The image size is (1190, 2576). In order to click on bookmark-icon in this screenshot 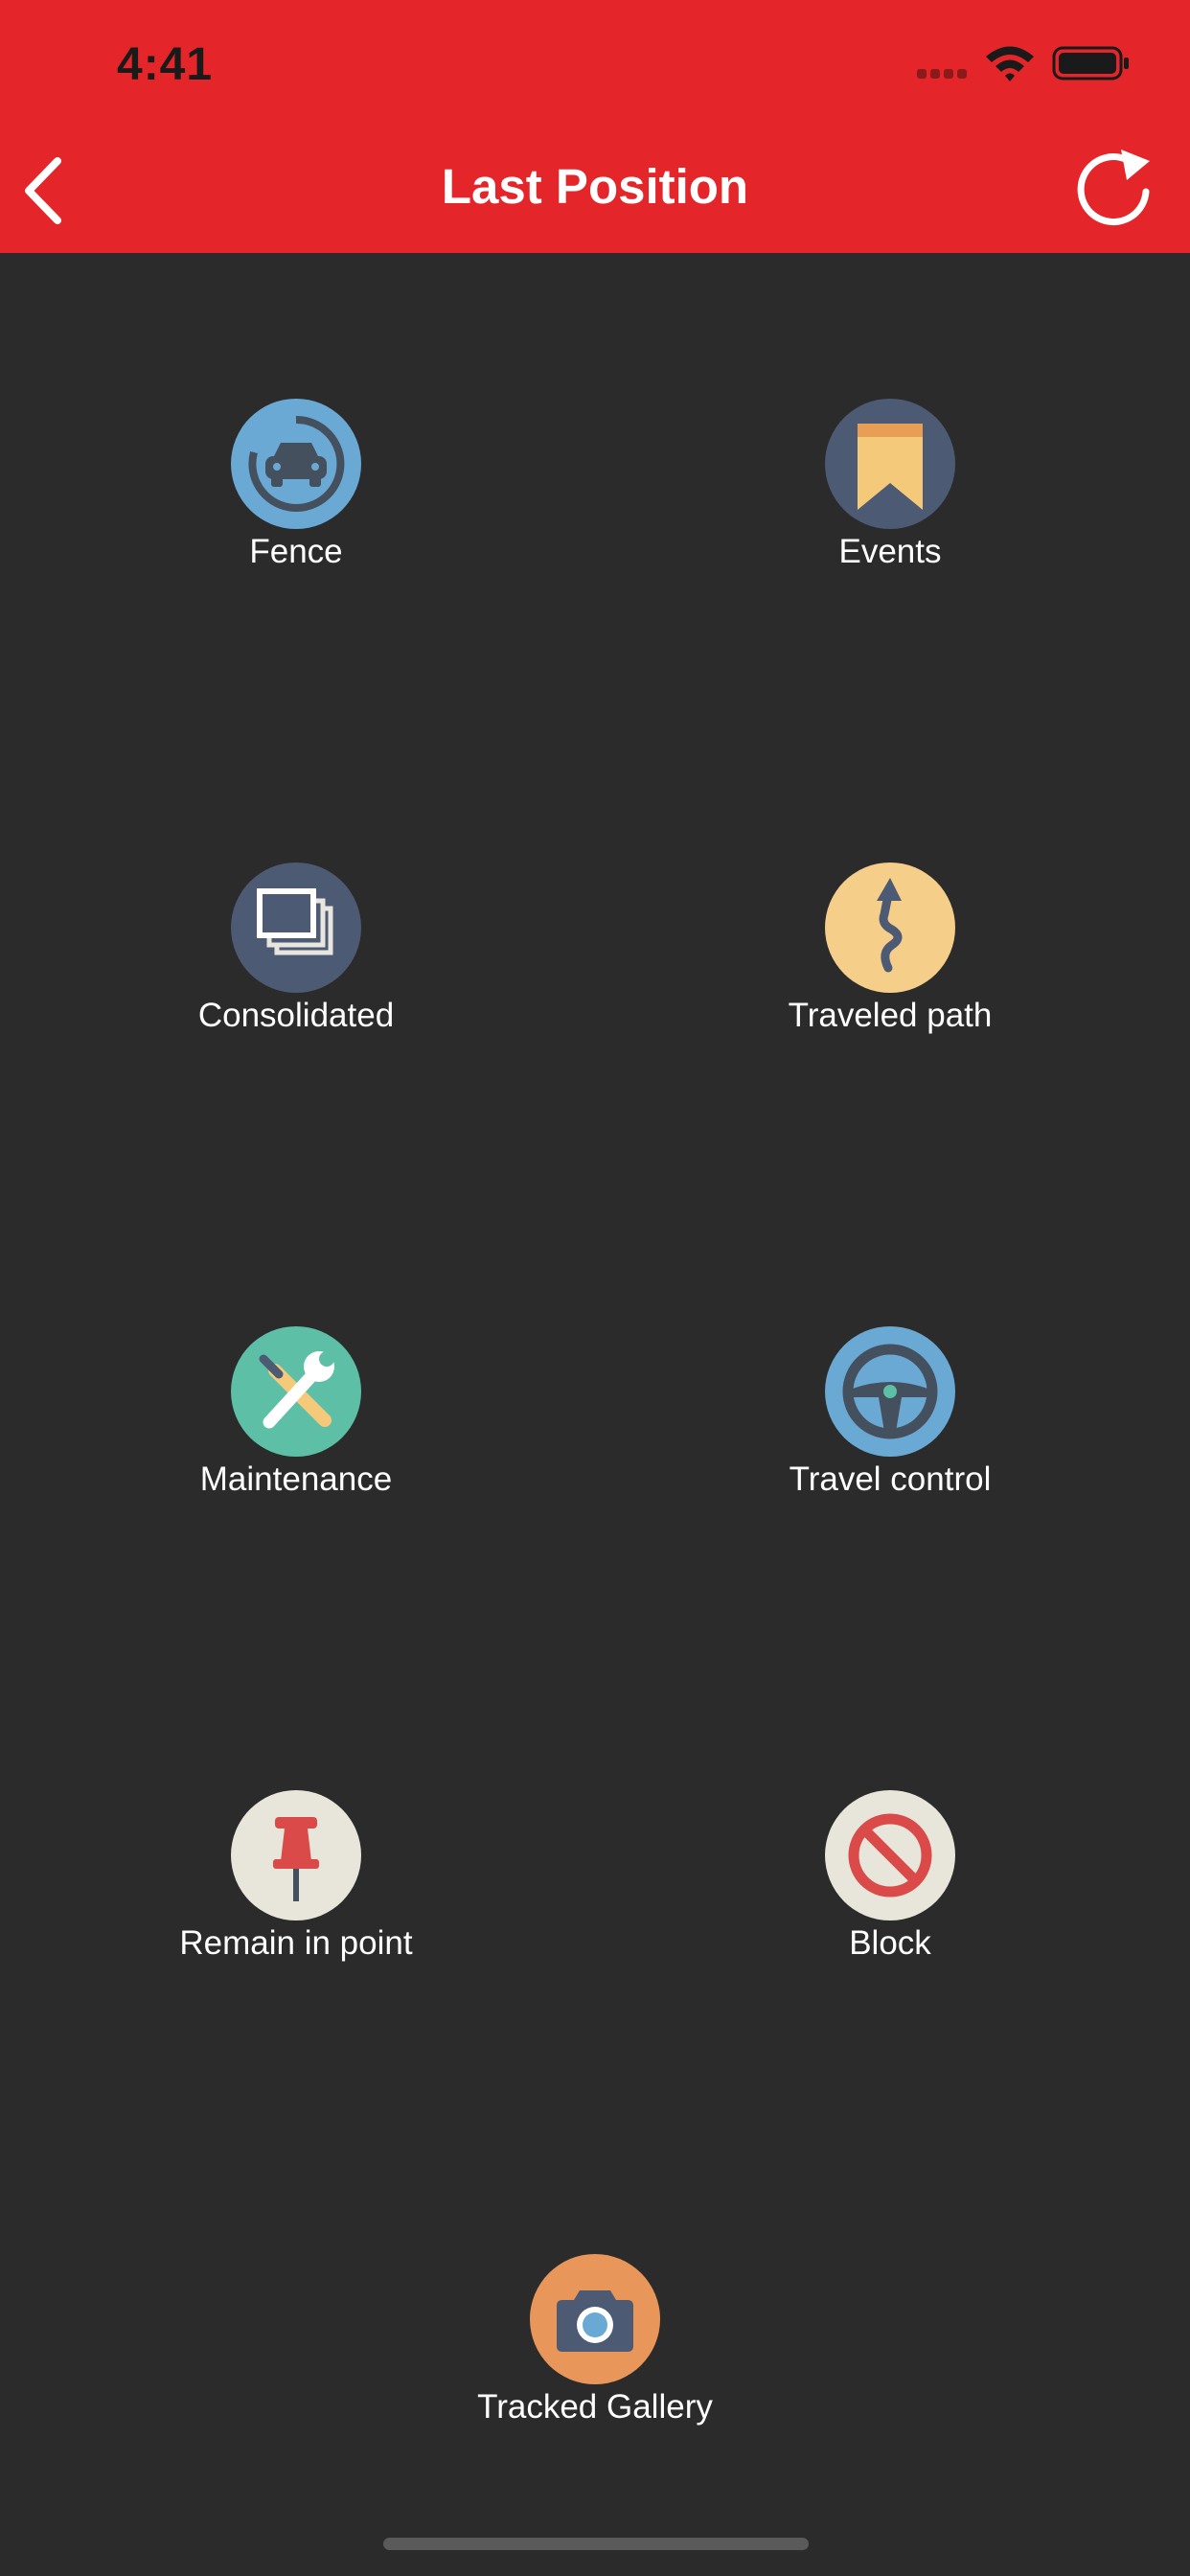, I will do `click(890, 464)`.